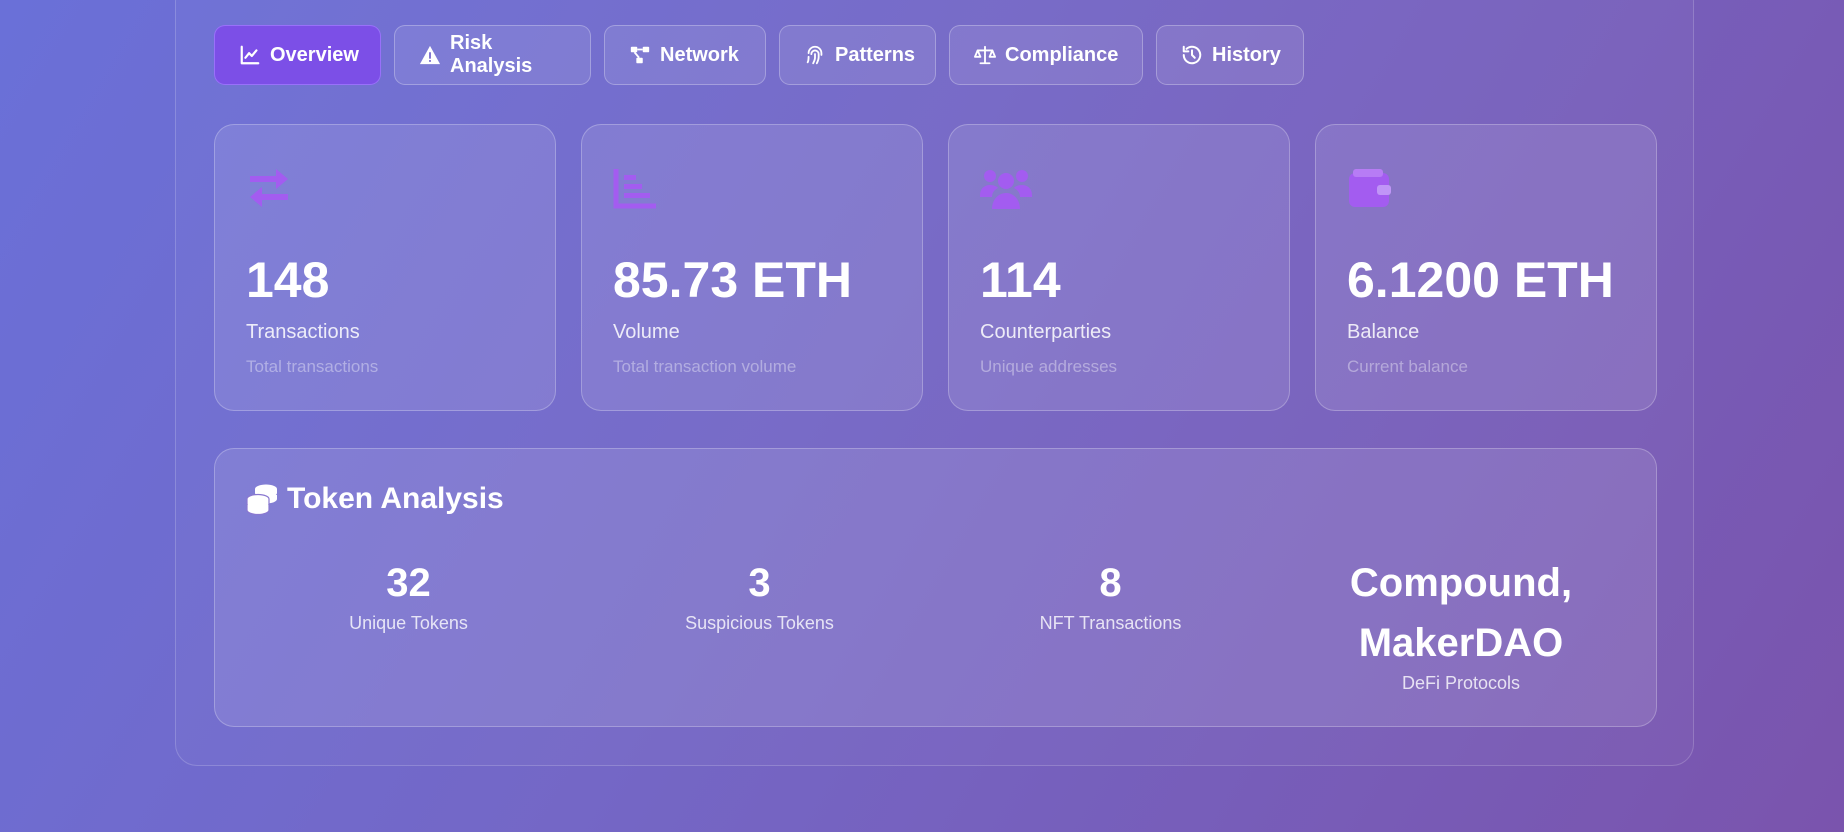 The height and width of the screenshot is (832, 1844). I want to click on tab-label: Risk Analysis, so click(491, 54).